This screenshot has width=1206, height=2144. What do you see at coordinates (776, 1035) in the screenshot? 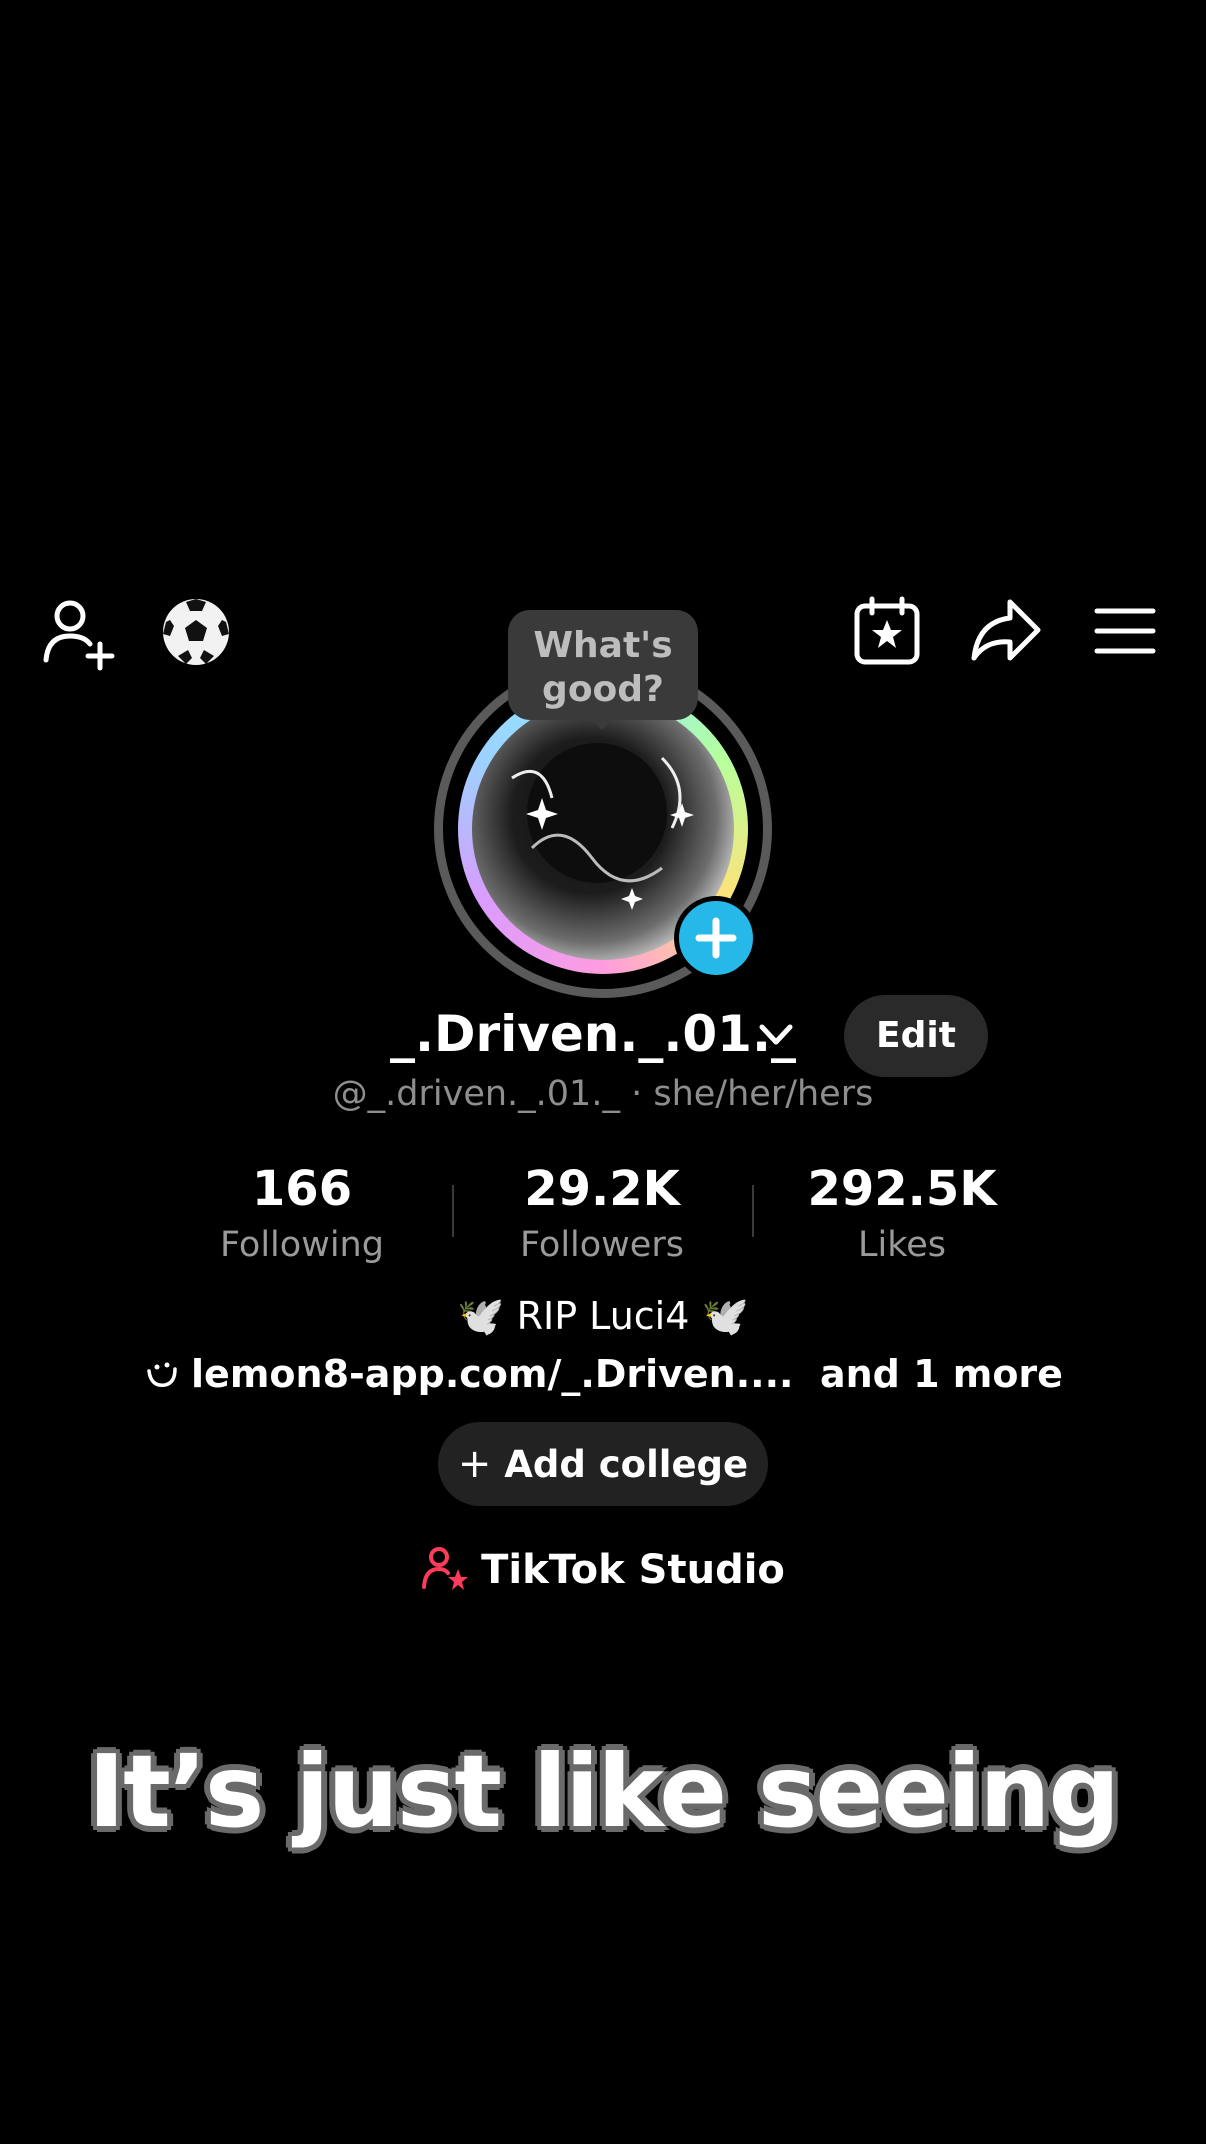
I see `chevron-down-icon` at bounding box center [776, 1035].